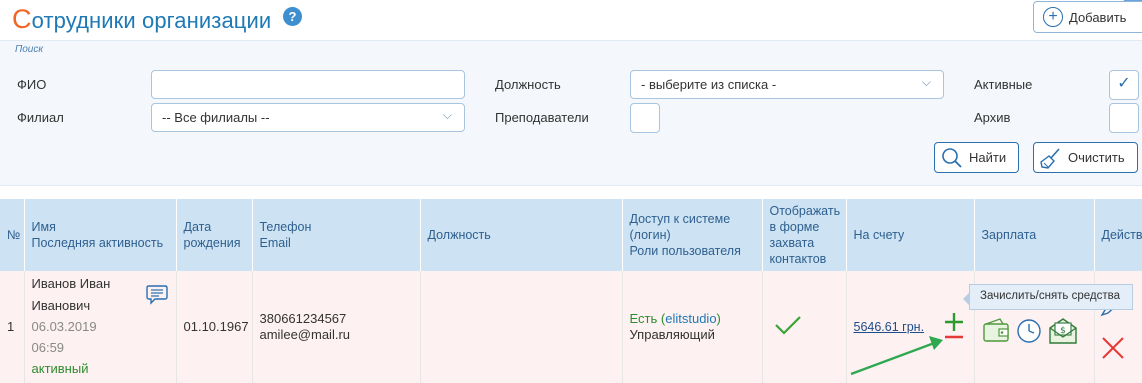 This screenshot has height=383, width=1142. What do you see at coordinates (690, 318) in the screenshot?
I see `login-link: elitstudio` at bounding box center [690, 318].